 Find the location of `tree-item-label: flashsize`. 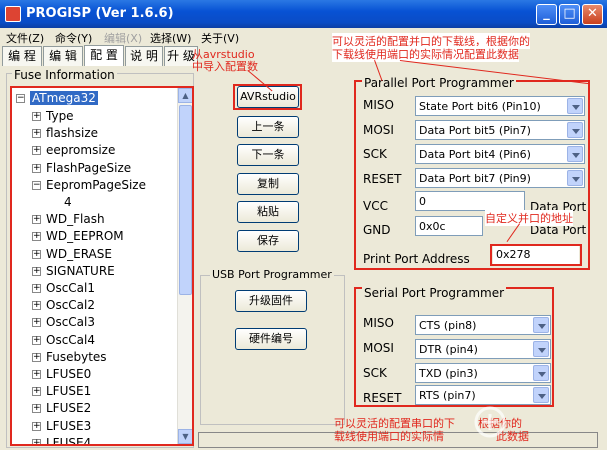

tree-item-label: flashsize is located at coordinates (72, 133).